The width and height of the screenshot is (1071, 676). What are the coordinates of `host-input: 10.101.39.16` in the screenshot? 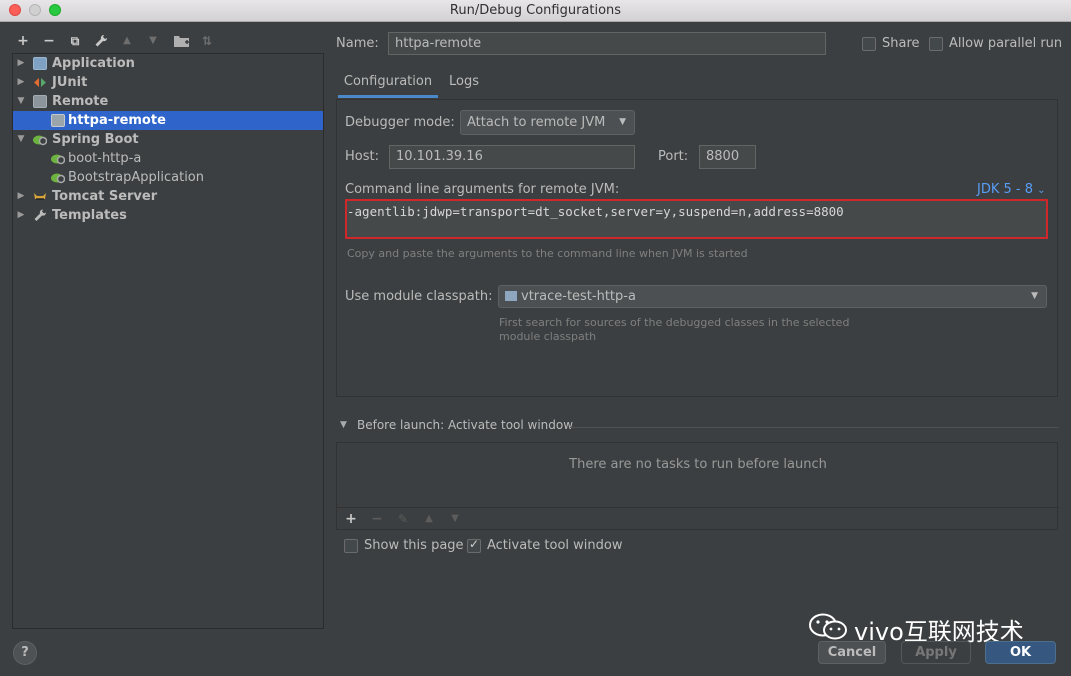 It's located at (512, 157).